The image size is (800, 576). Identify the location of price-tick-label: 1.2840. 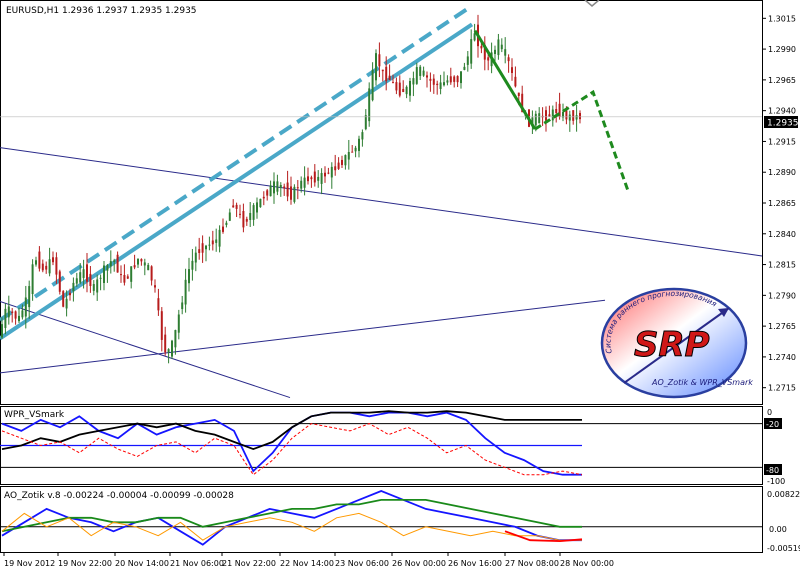
(782, 234).